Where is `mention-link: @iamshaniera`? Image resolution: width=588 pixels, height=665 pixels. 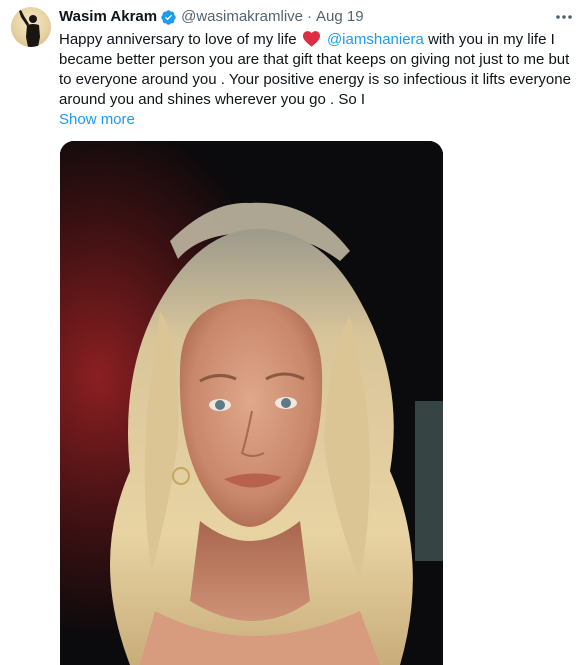 mention-link: @iamshaniera is located at coordinates (375, 39).